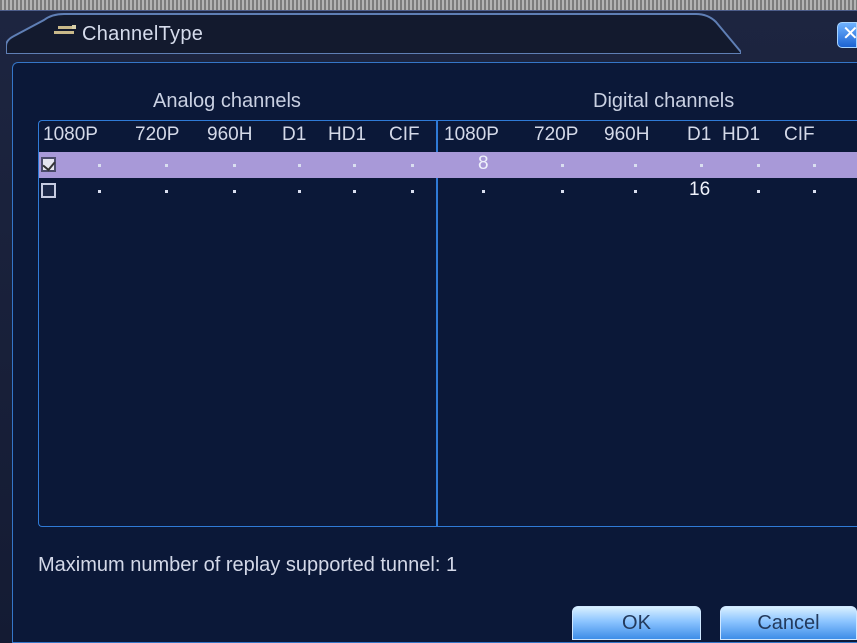 Image resolution: width=857 pixels, height=643 pixels. Describe the element at coordinates (562, 165) in the screenshot. I see `row-1-digital-720p` at that location.